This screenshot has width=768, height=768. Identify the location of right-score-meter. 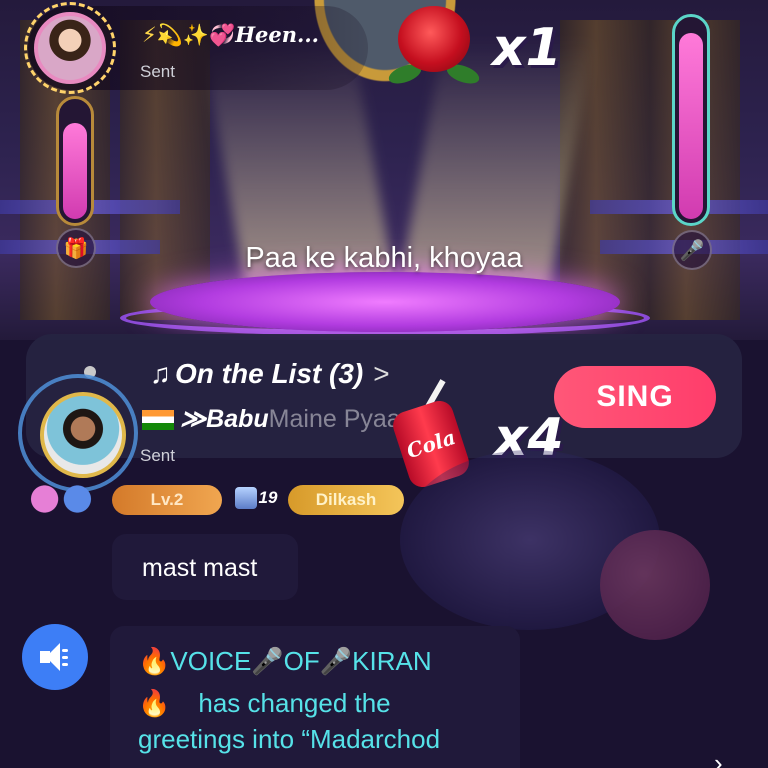
(691, 120).